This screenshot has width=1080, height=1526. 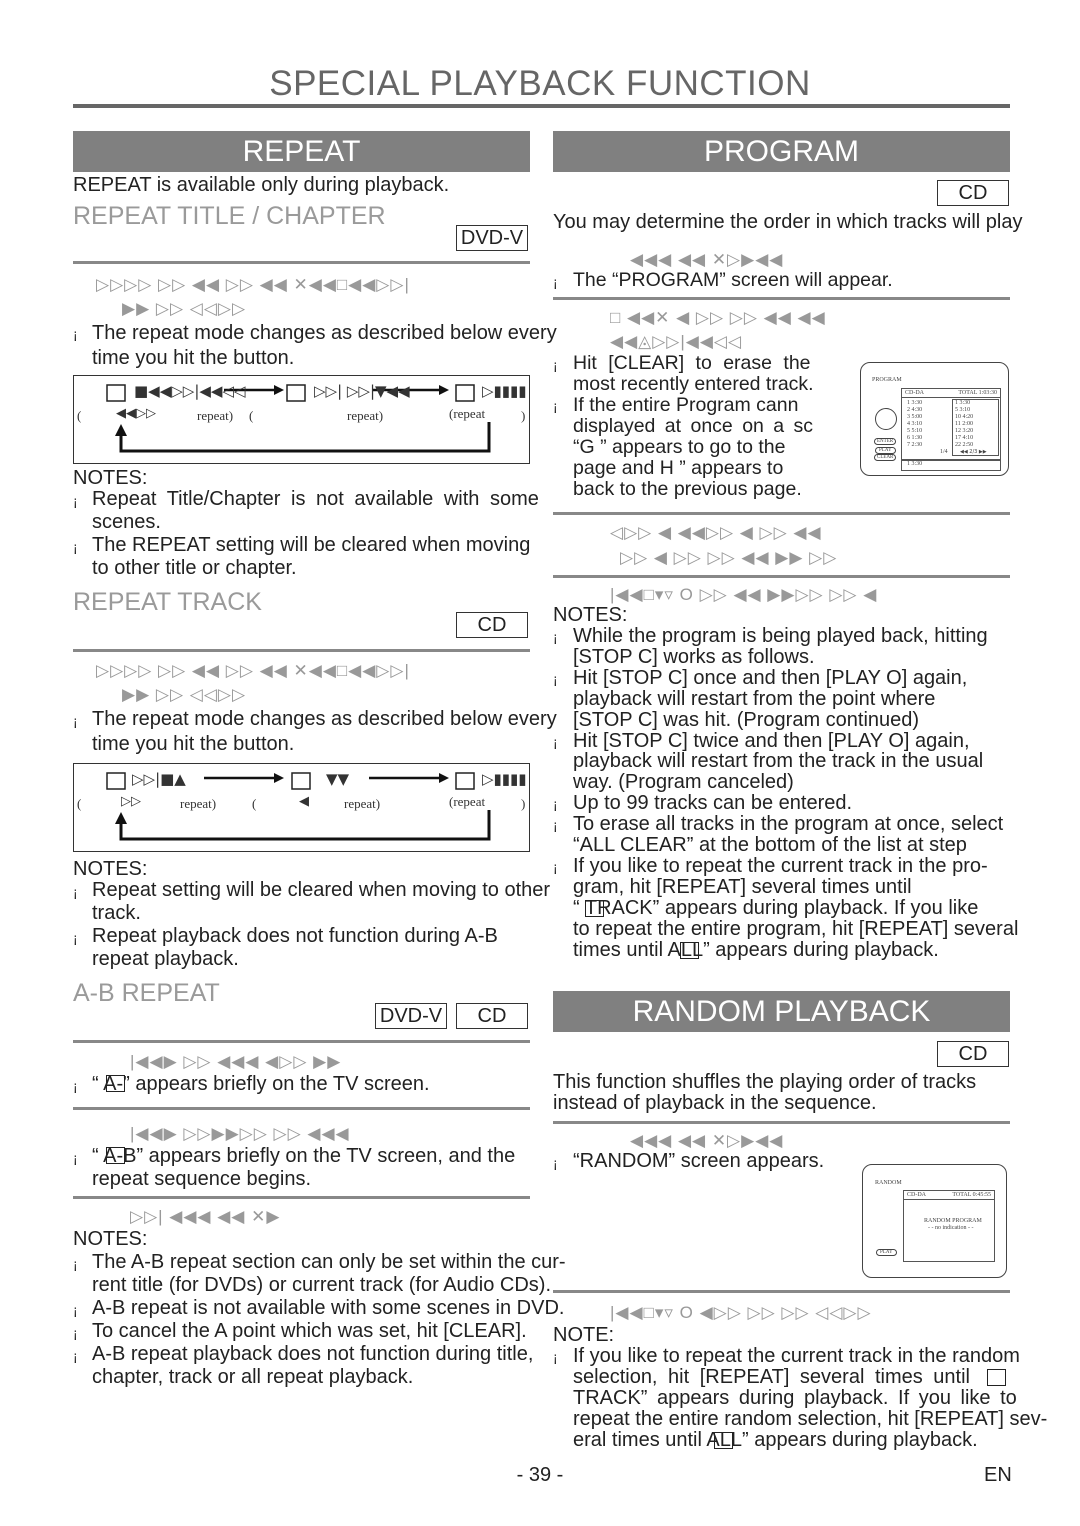 I want to click on glyph-line: |◀◀□▾▿ O ◀▷▷ ▷▷ ▷▷ ◁◁▷▷, so click(x=741, y=1312).